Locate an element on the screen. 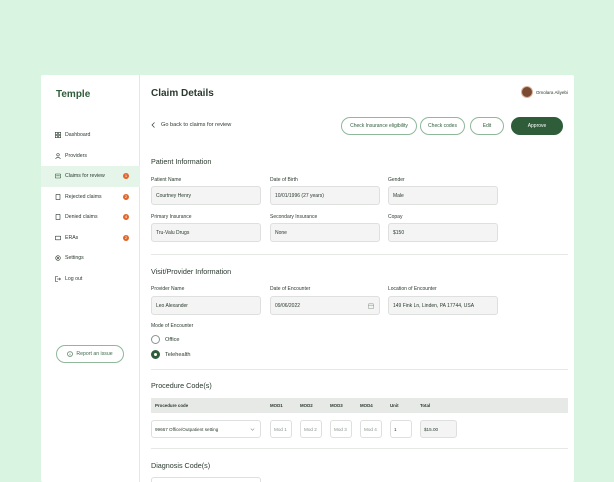 This screenshot has width=614, height=482. radio-button-checked is located at coordinates (155, 354).